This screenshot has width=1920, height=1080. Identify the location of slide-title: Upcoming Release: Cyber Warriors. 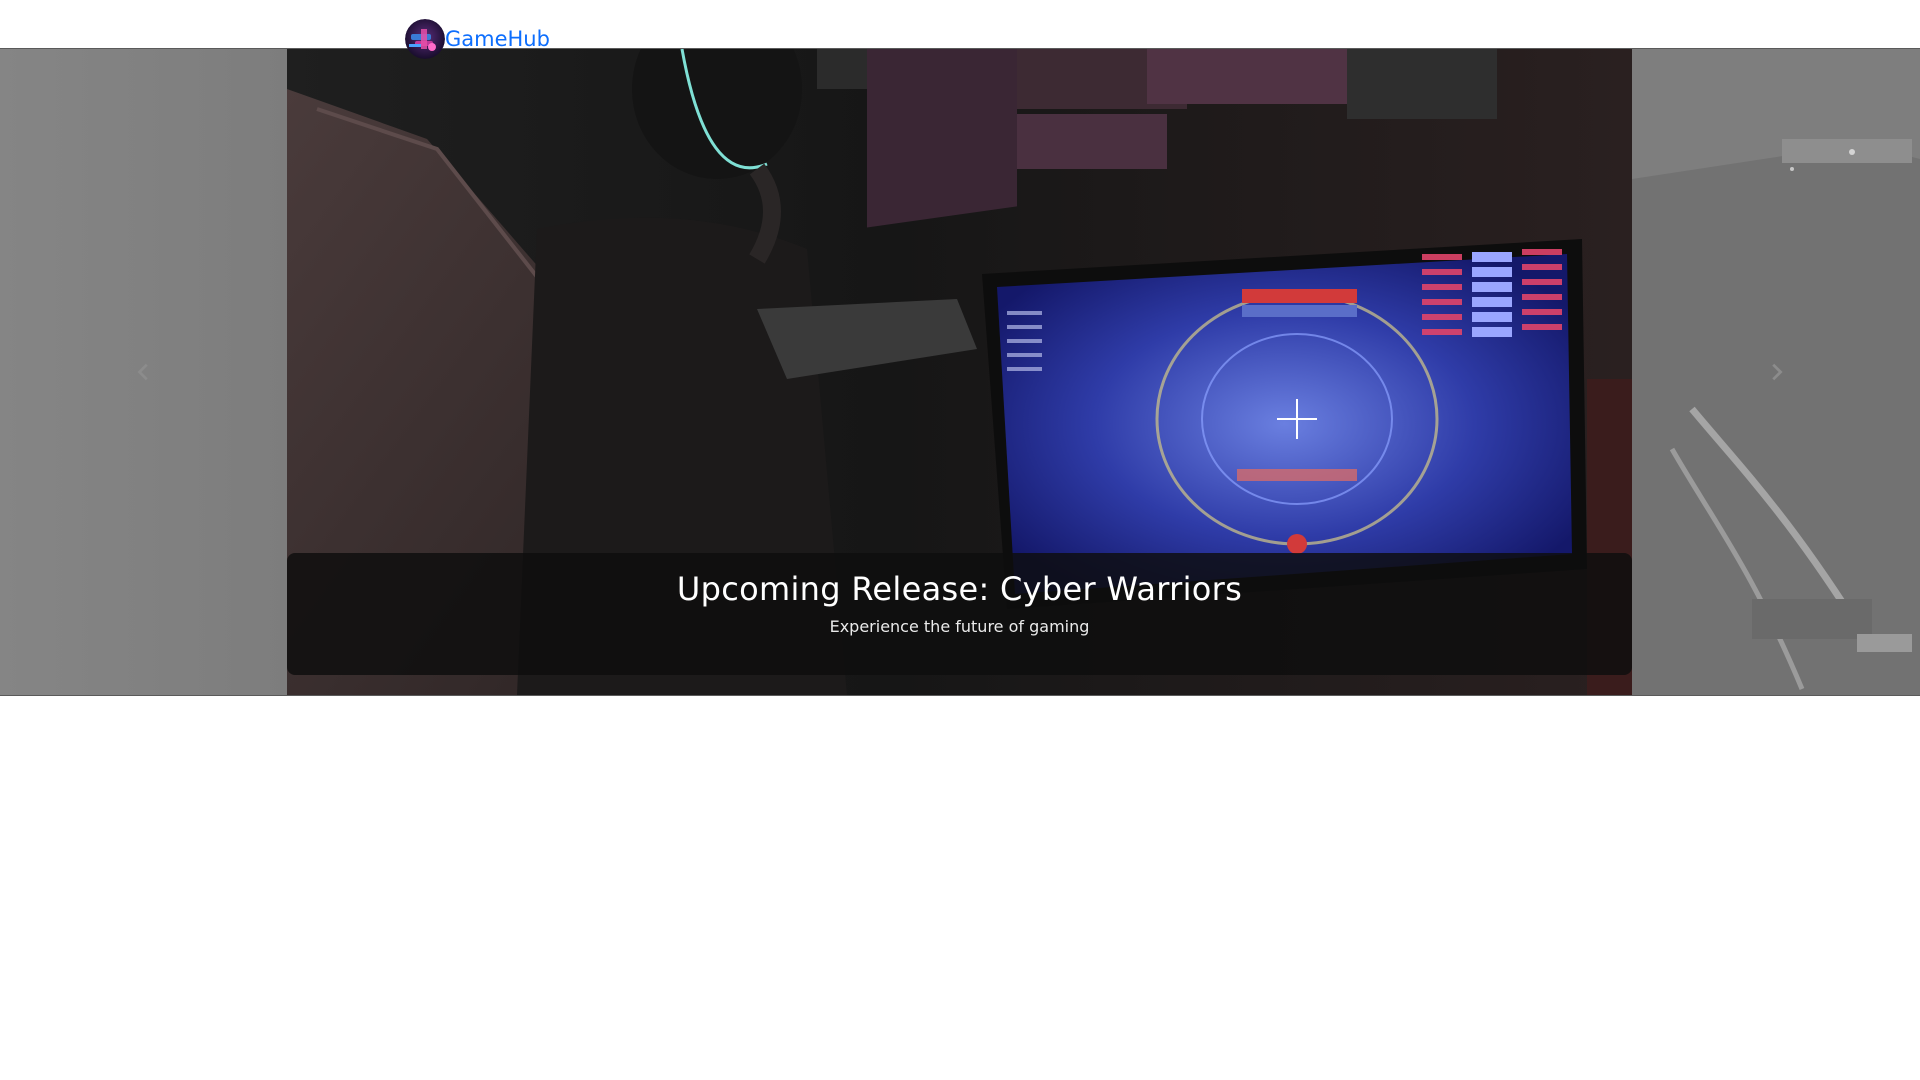
(959, 589).